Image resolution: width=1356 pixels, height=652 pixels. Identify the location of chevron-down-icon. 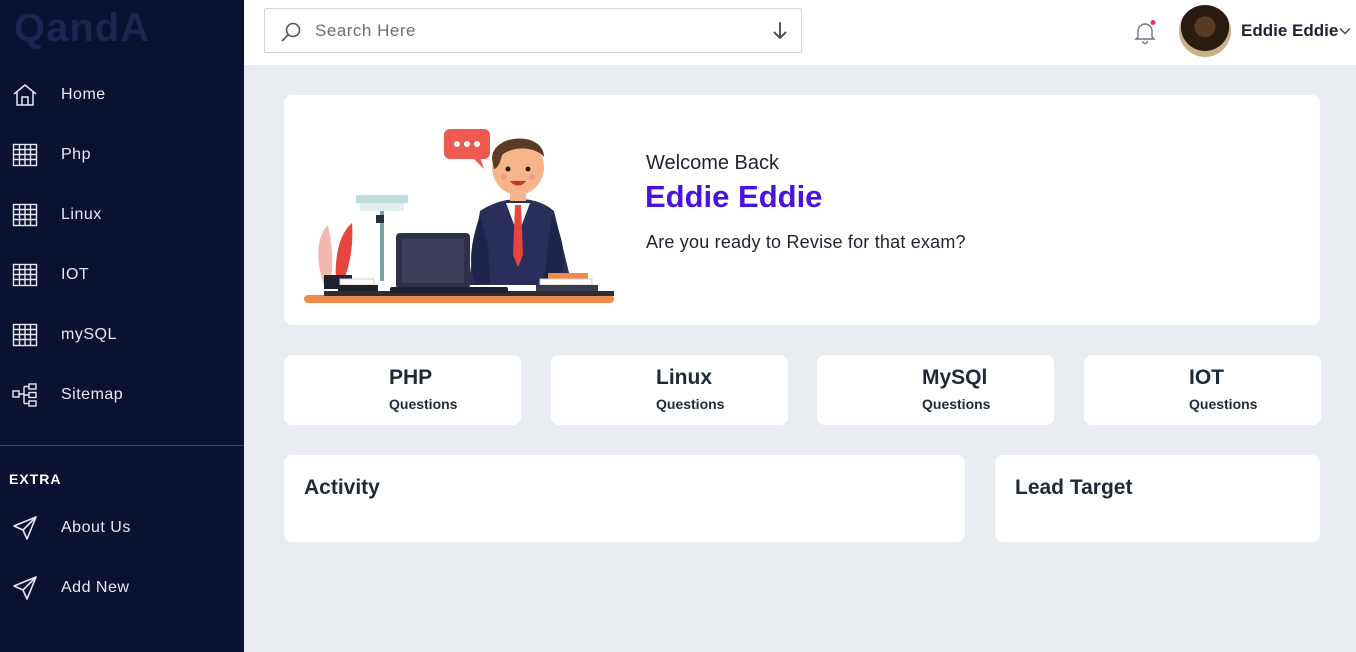
(1345, 31).